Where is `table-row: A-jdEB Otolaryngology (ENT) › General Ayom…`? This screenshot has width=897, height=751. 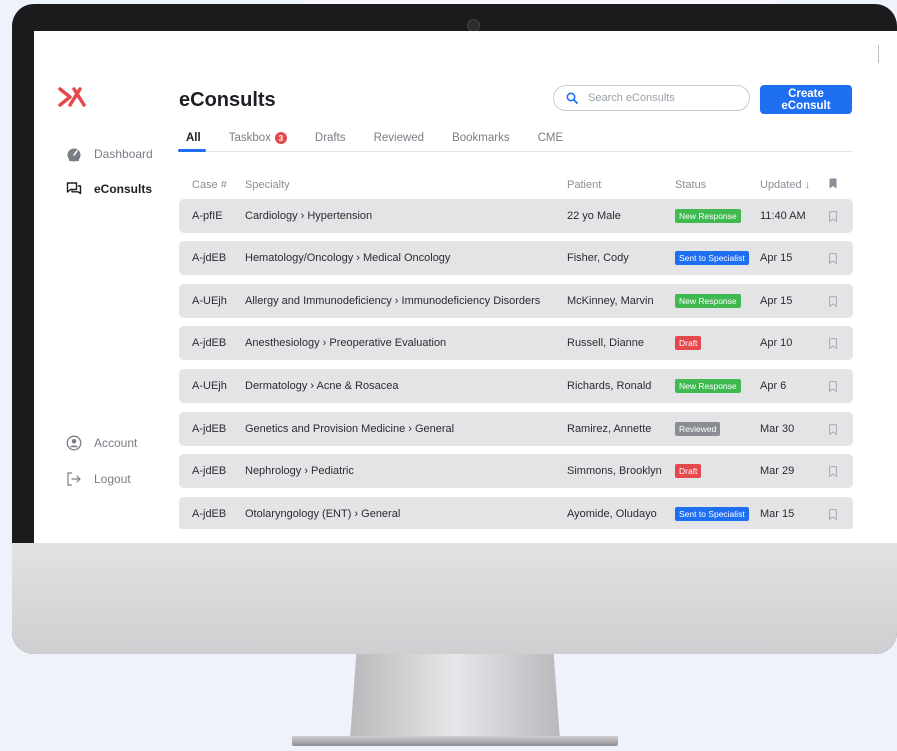
table-row: A-jdEB Otolaryngology (ENT) › General Ayom… is located at coordinates (516, 514).